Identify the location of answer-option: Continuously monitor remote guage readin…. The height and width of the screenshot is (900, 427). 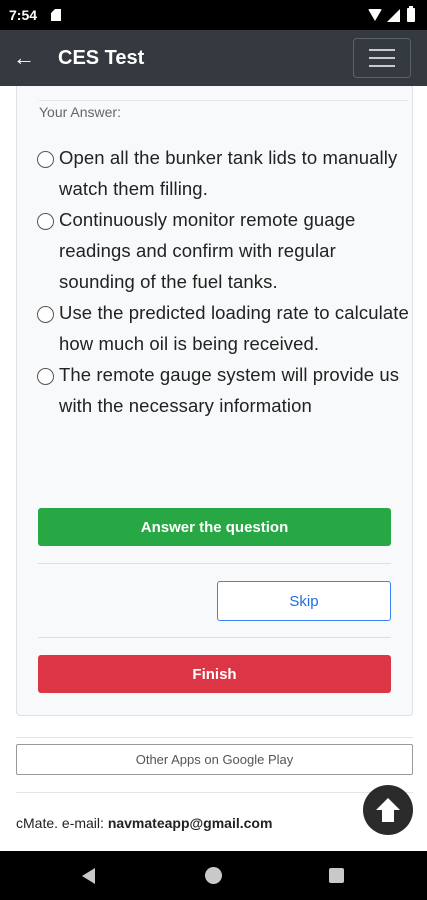
(224, 250).